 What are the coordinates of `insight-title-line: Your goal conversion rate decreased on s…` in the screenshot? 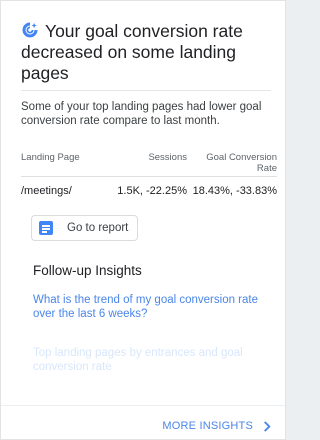 It's located at (150, 52).